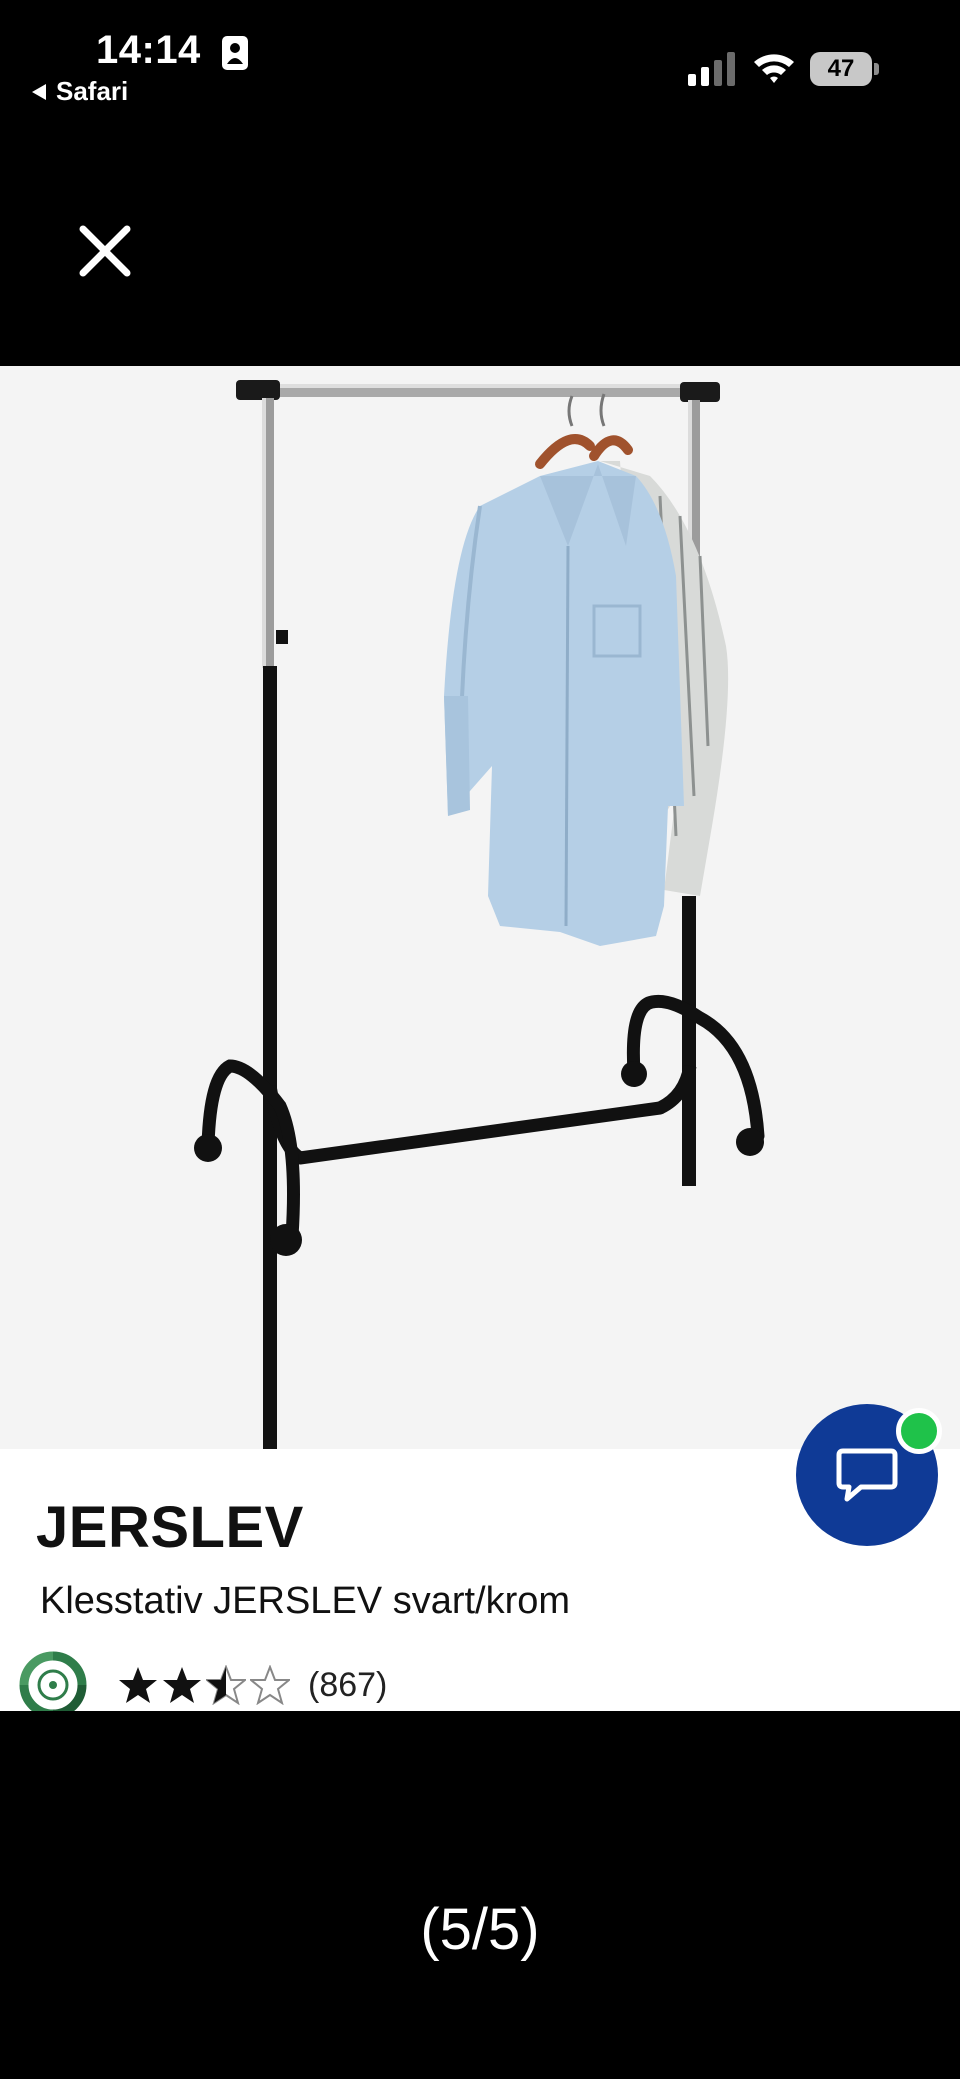  Describe the element at coordinates (305, 1601) in the screenshot. I see `product-description: Klesstativ JERSLEV svart/krom` at that location.